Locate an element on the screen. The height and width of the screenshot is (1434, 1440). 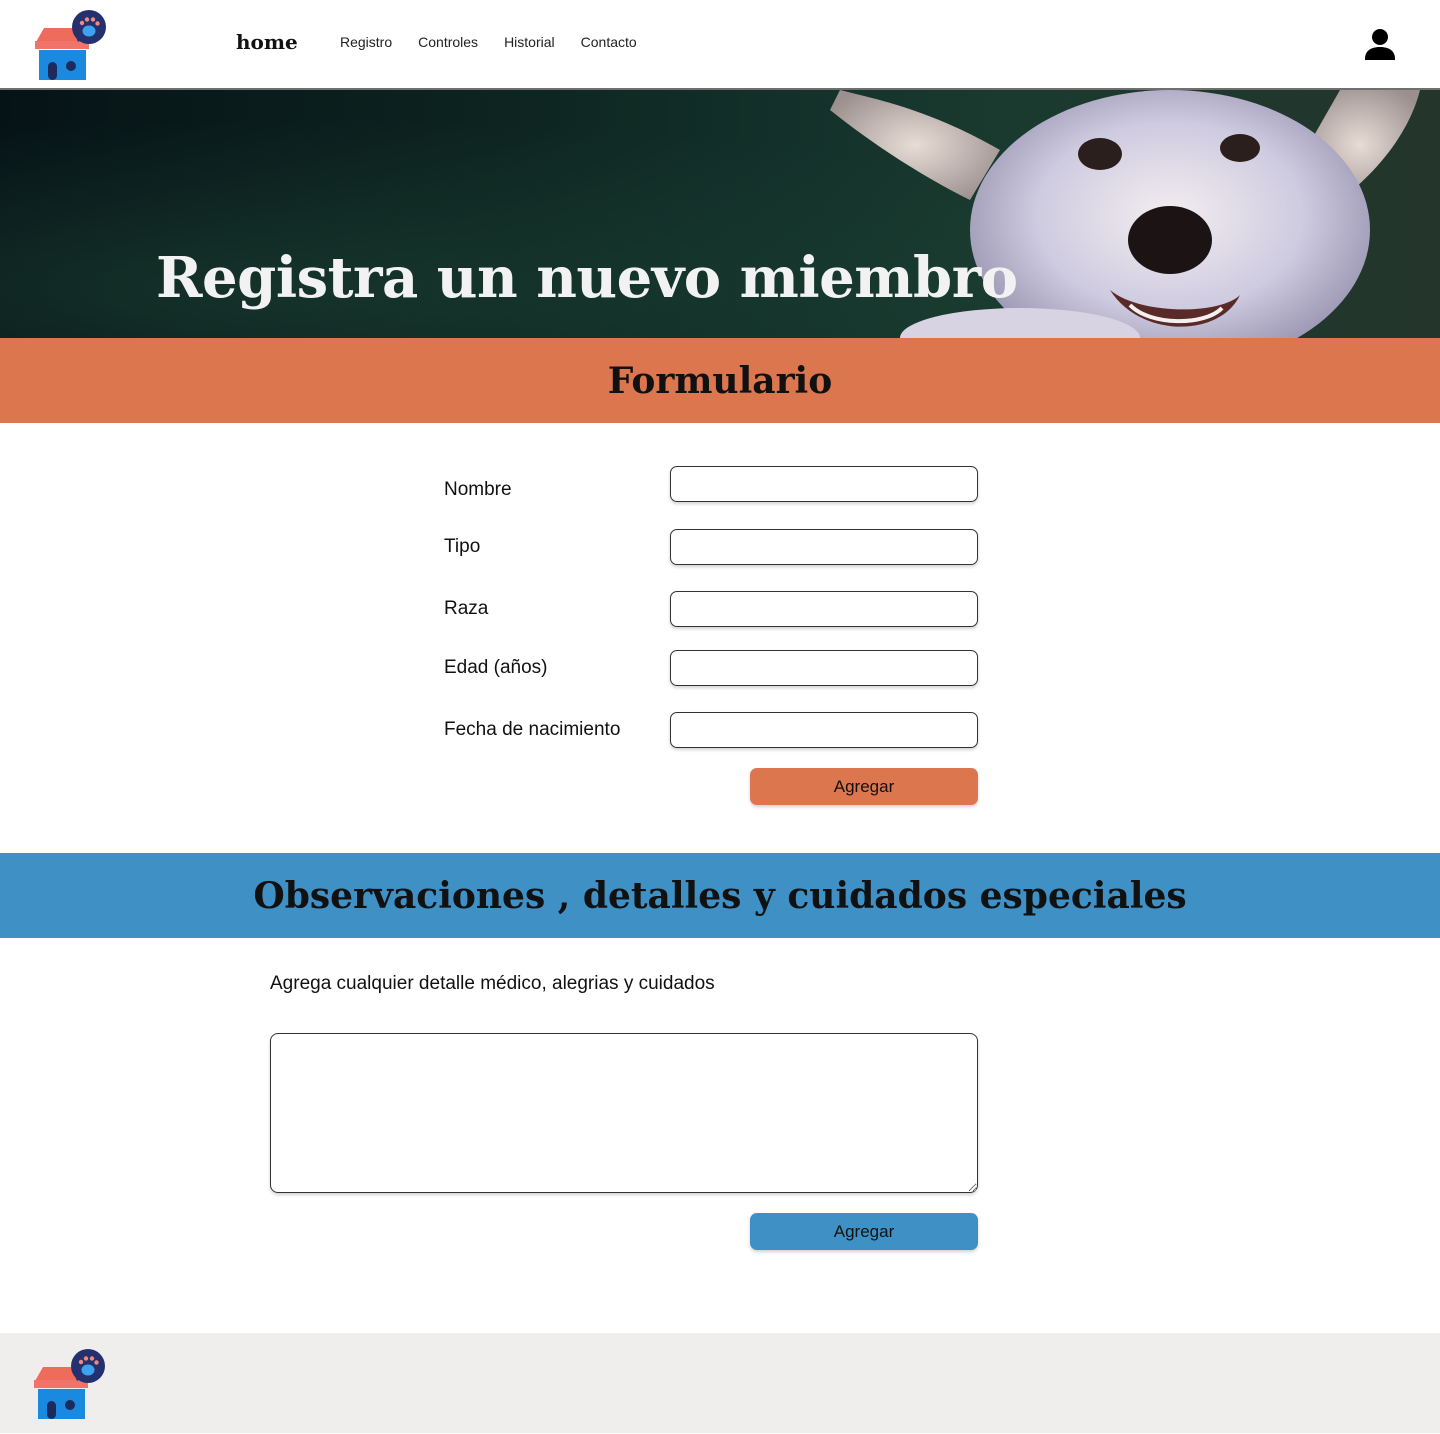
main-nav: Registro Controles Historial Contacto is located at coordinates (488, 42).